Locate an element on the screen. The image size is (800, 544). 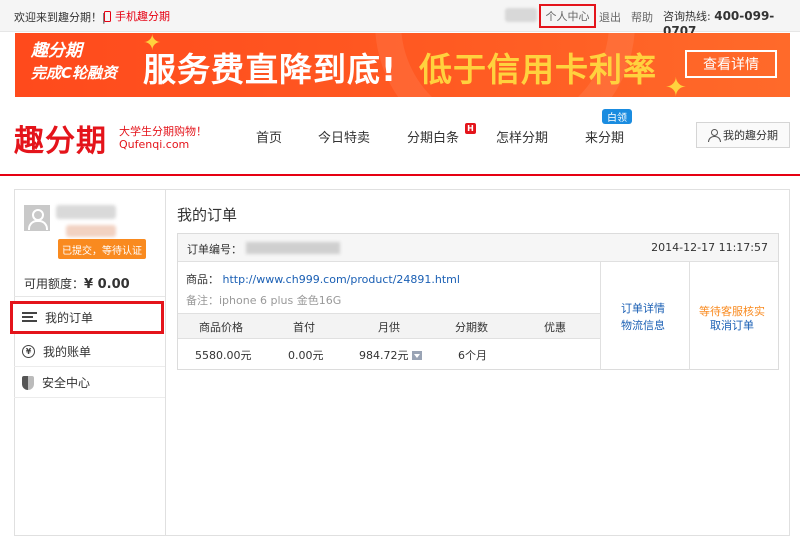
nav-daily-sale: 今日特卖 is located at coordinates (344, 136).